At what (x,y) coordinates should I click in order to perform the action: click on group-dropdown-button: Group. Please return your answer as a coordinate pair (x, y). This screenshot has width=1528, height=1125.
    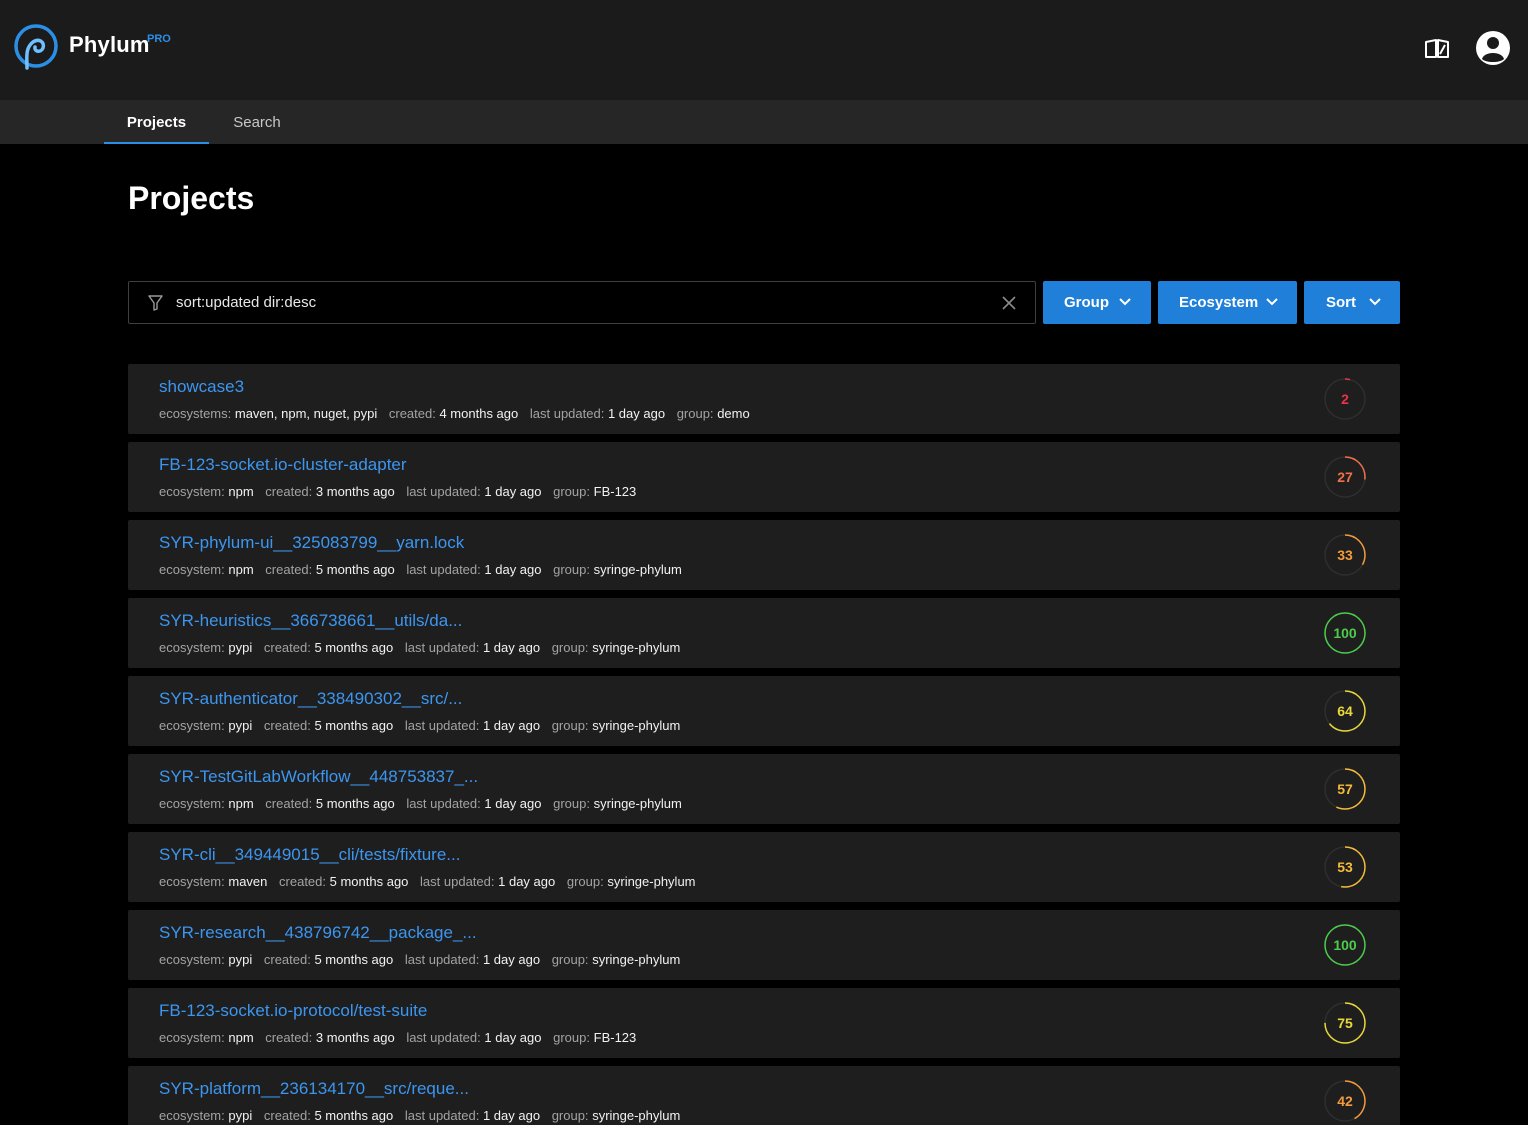
    Looking at the image, I should click on (1097, 302).